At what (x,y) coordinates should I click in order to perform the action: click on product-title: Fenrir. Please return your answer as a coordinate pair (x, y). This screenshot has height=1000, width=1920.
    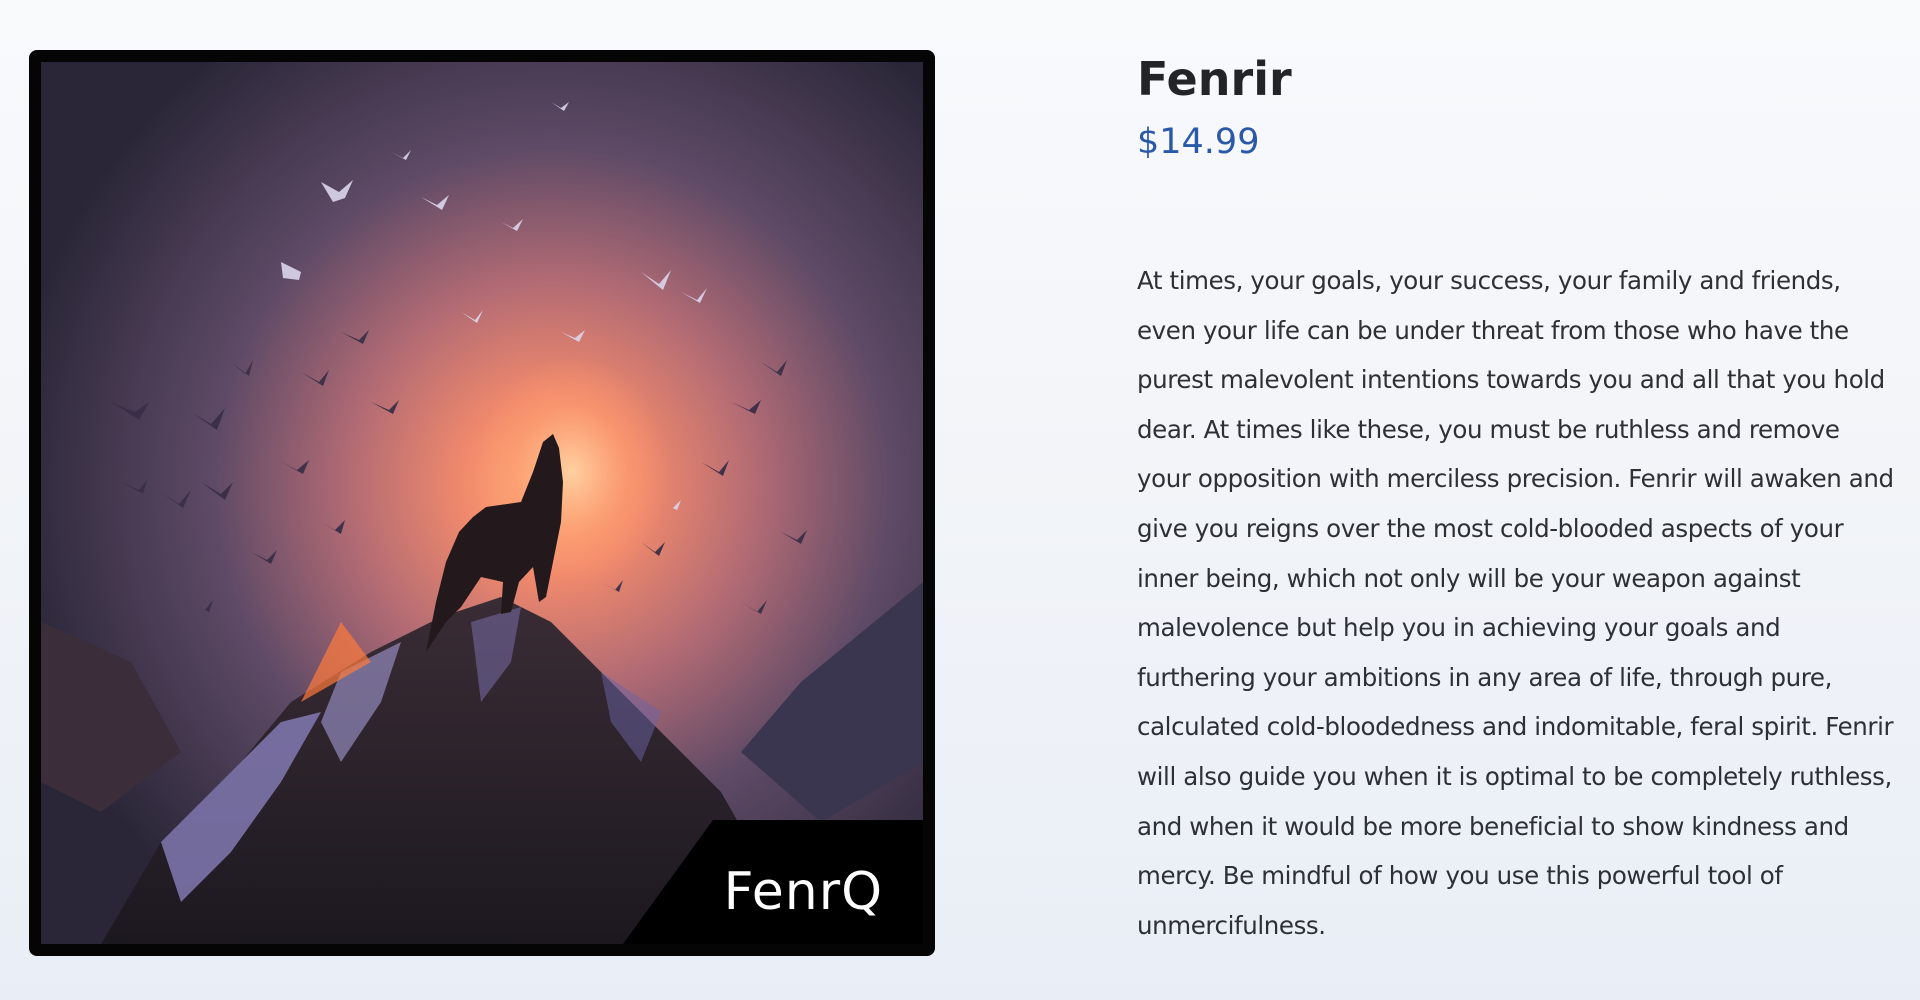
    Looking at the image, I should click on (1214, 79).